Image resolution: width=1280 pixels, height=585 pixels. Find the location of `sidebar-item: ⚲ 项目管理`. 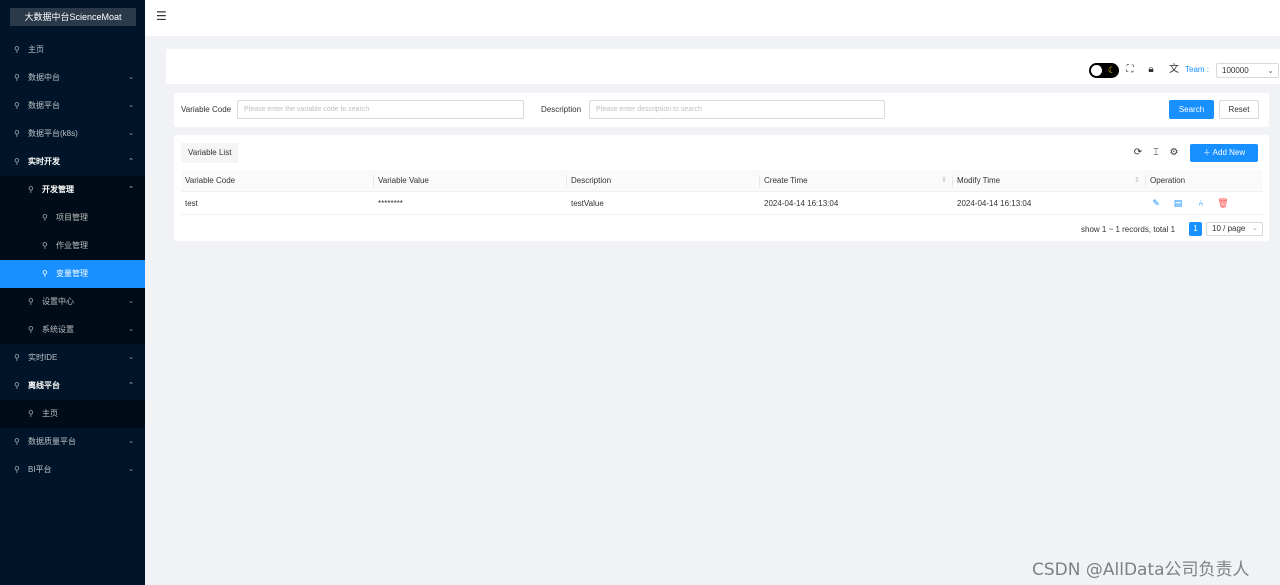

sidebar-item: ⚲ 项目管理 is located at coordinates (72, 218).